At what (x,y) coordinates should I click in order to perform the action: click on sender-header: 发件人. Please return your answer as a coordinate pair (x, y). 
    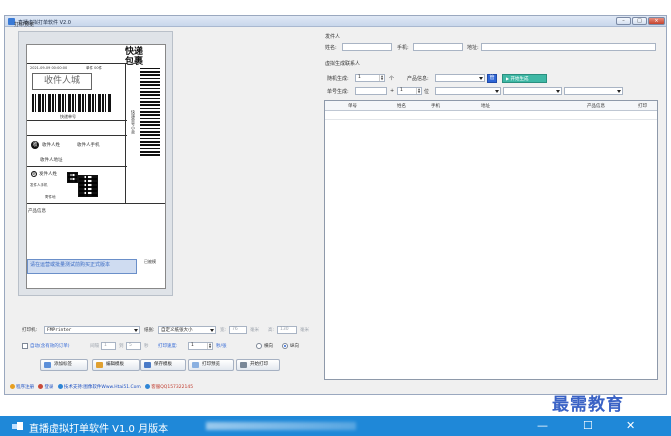
    Looking at the image, I should click on (333, 37).